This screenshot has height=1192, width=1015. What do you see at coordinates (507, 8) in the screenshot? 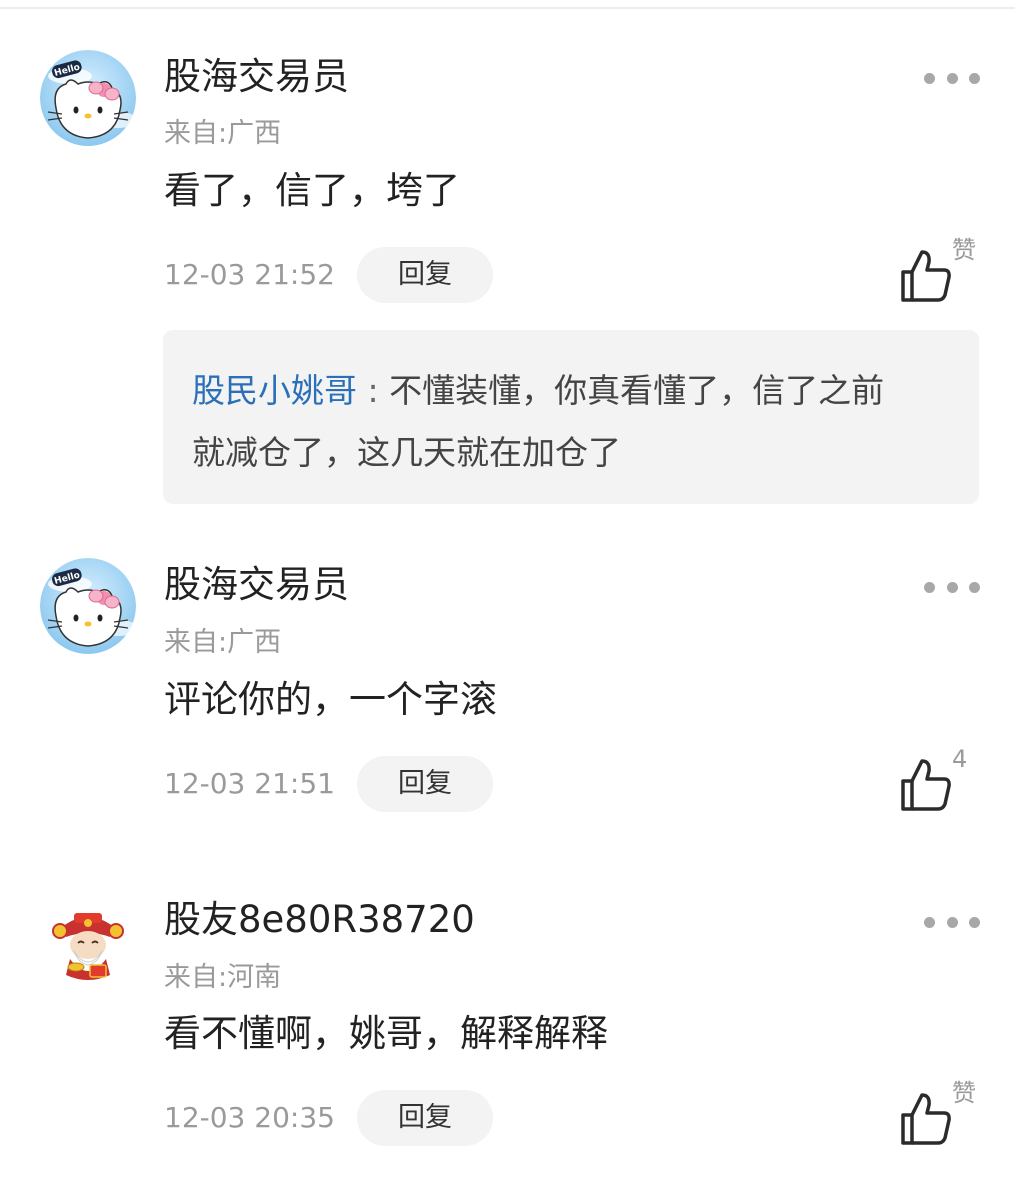
I see `top-divider` at bounding box center [507, 8].